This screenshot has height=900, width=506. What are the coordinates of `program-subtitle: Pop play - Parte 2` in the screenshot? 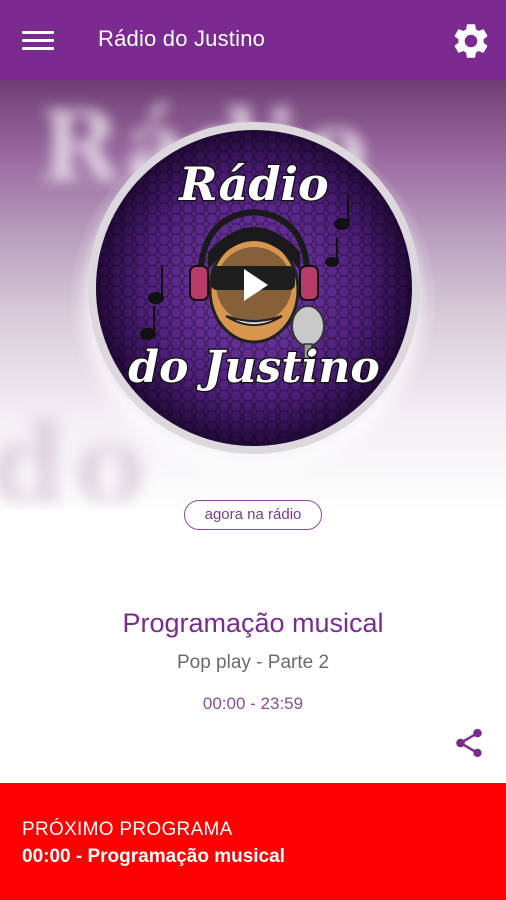 It's located at (253, 662).